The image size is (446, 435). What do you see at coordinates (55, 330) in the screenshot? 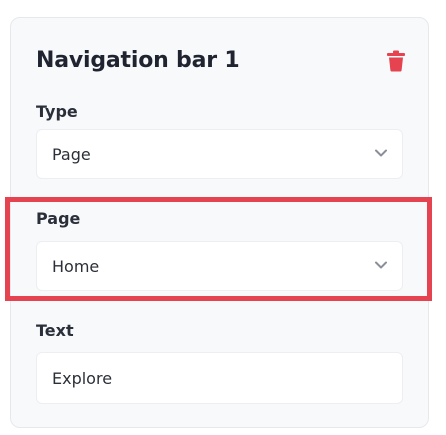
I see `text-label: Text` at bounding box center [55, 330].